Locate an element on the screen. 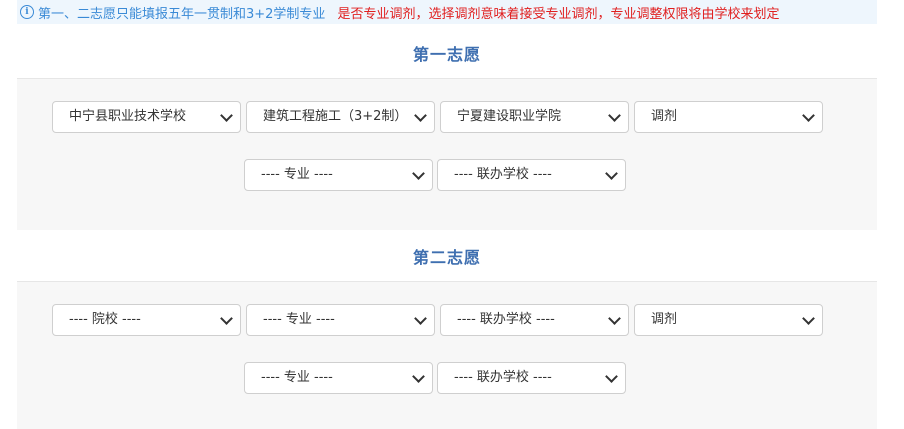  choice1-school-select: 中宁县职业技术学校 is located at coordinates (146, 117).